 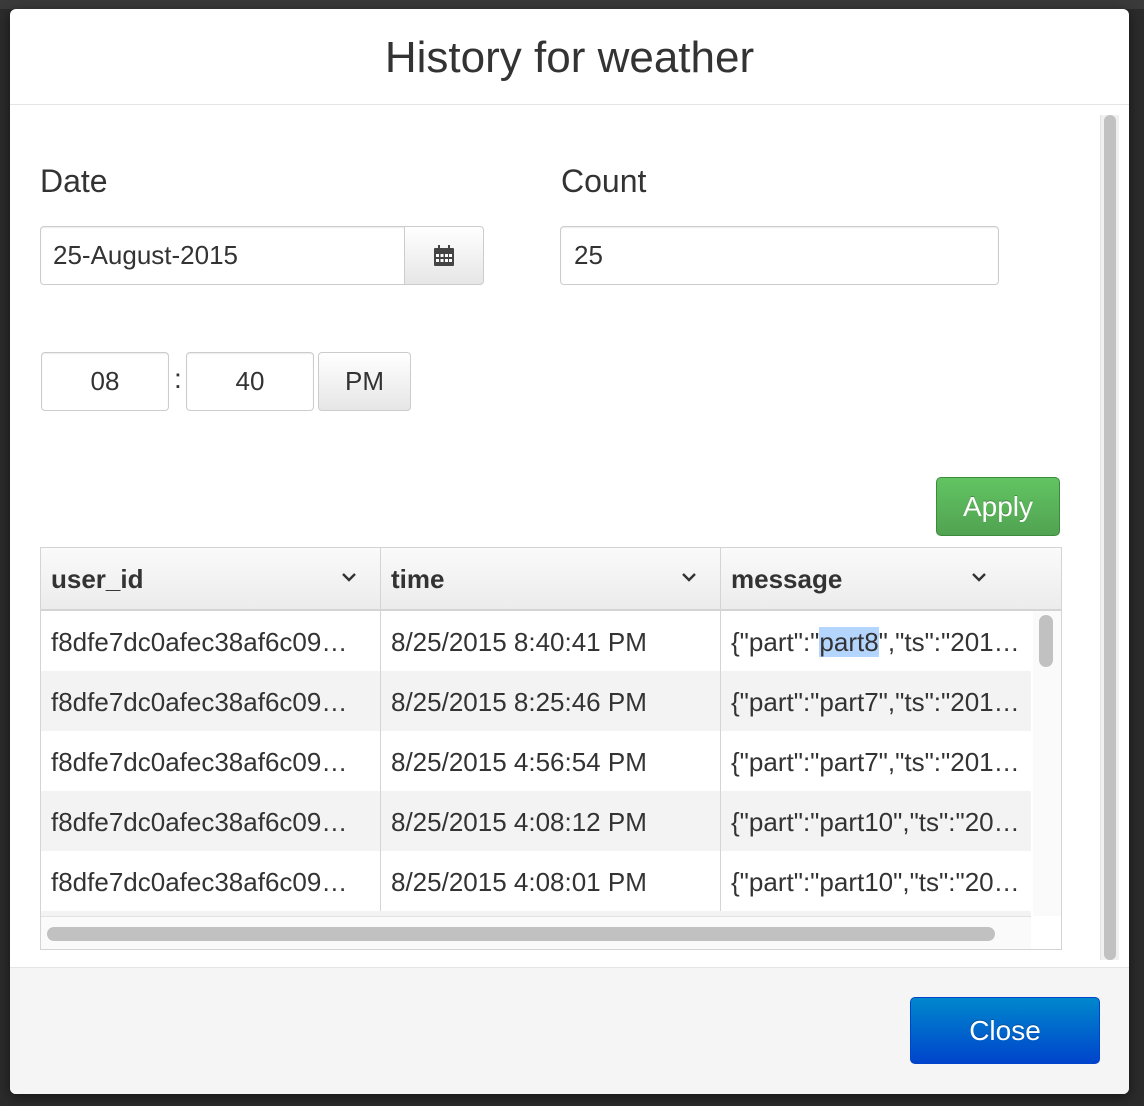 I want to click on grid-vertical-scrollbar, so click(x=1047, y=763).